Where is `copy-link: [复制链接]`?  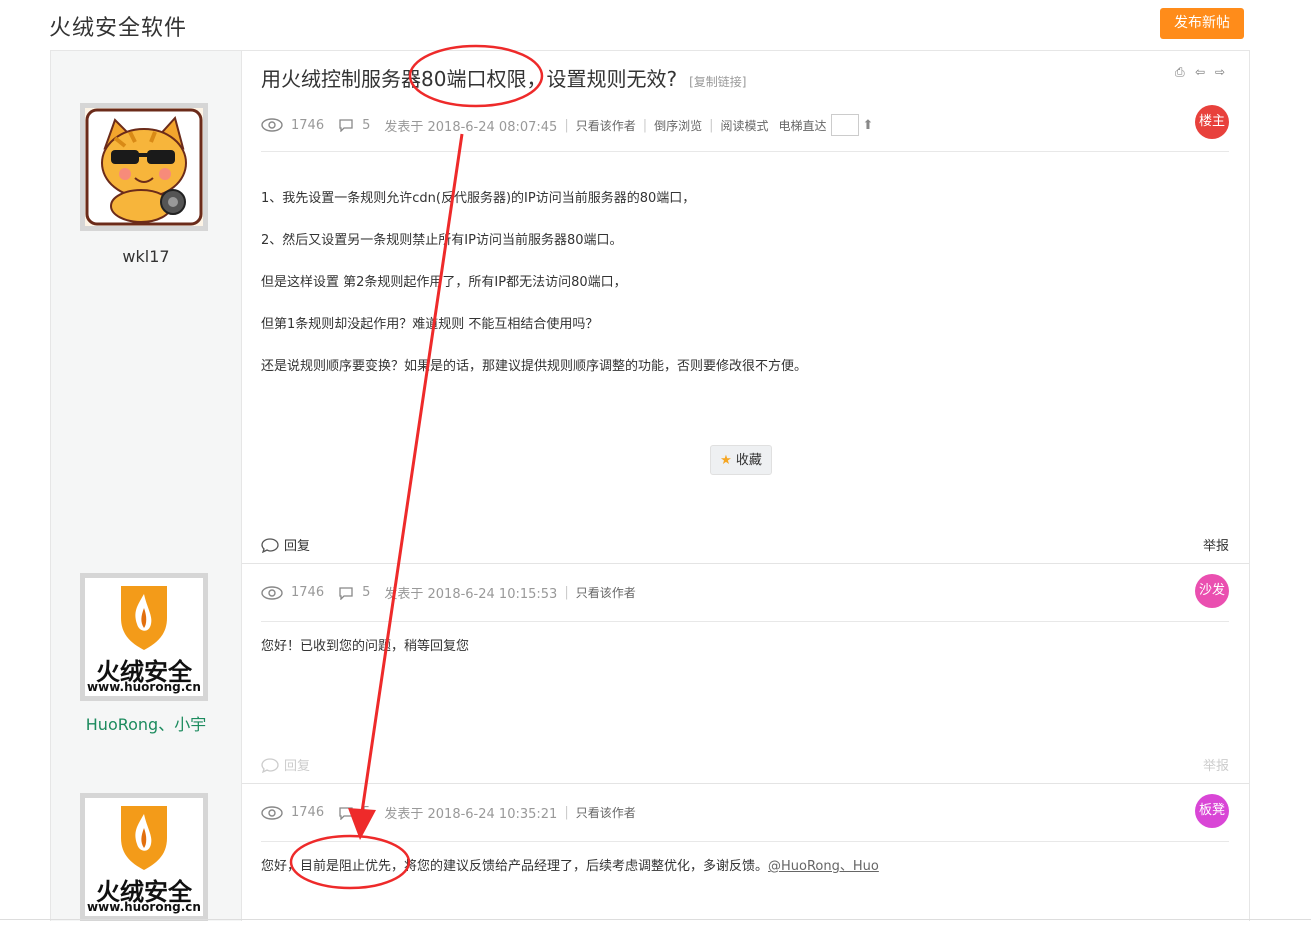
copy-link: [复制链接] is located at coordinates (717, 82).